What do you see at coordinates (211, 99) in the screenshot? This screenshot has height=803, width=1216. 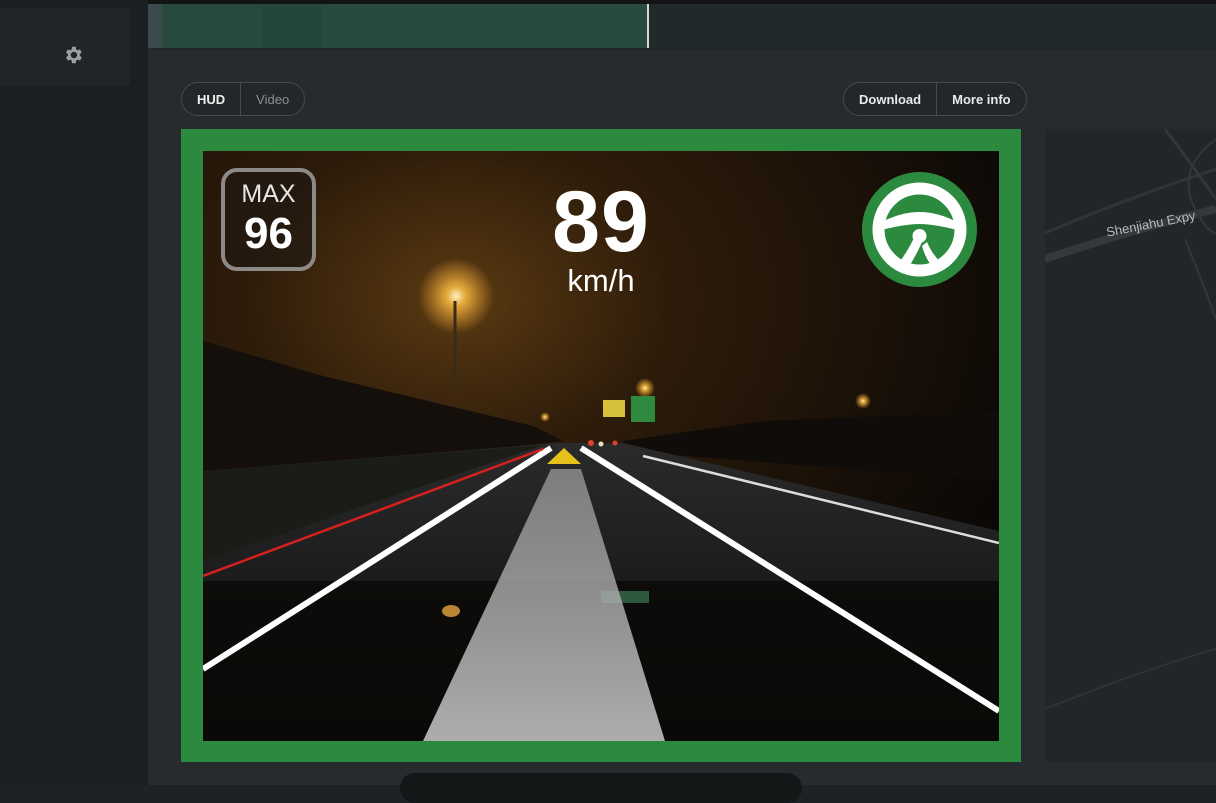 I see `hud-tab: HUD` at bounding box center [211, 99].